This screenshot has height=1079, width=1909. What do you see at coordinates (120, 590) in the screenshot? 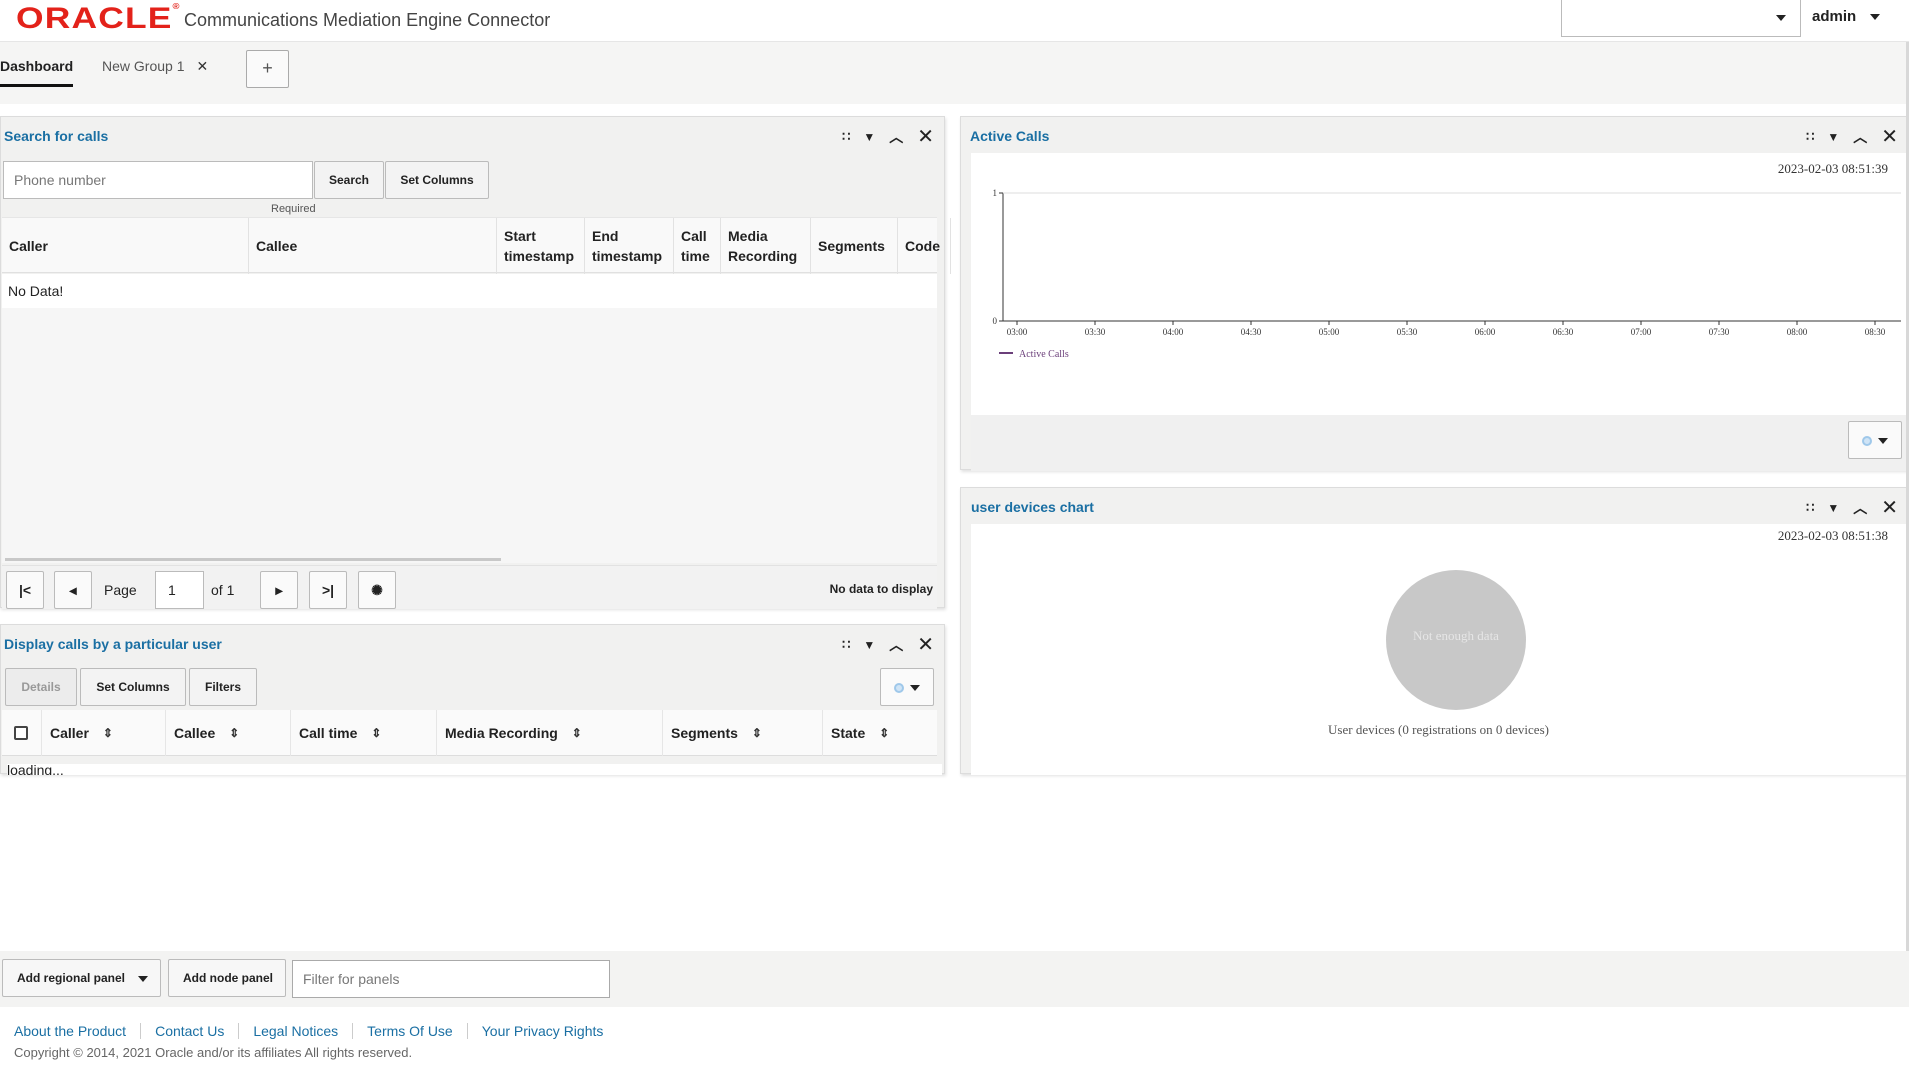
I see `page-label: Page` at bounding box center [120, 590].